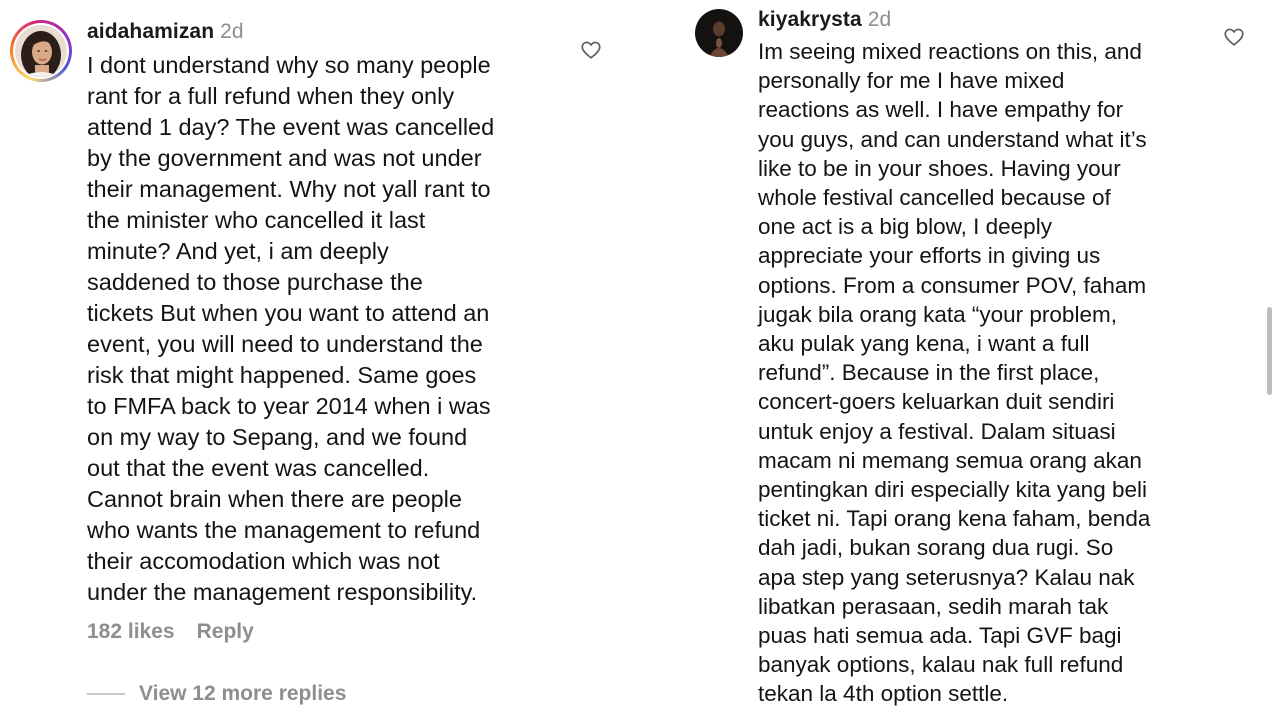 Image resolution: width=1280 pixels, height=720 pixels. What do you see at coordinates (810, 19) in the screenshot?
I see `comment-username: kiyakrysta` at bounding box center [810, 19].